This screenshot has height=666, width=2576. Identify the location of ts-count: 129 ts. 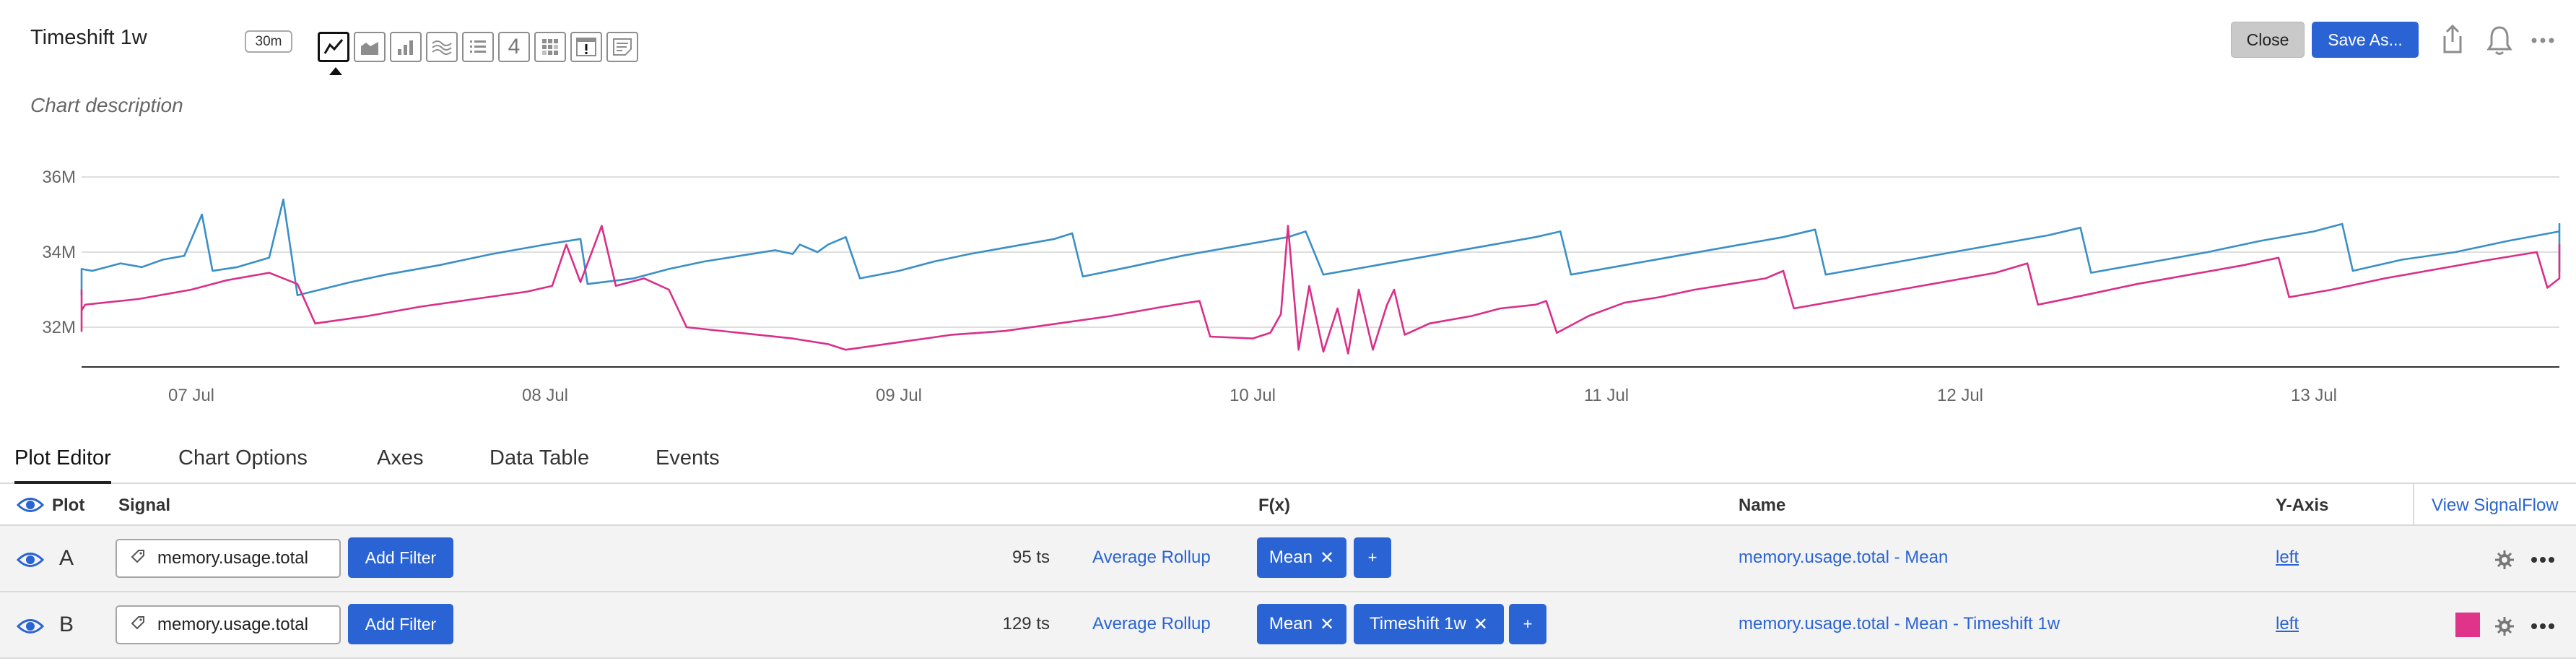
(1026, 623).